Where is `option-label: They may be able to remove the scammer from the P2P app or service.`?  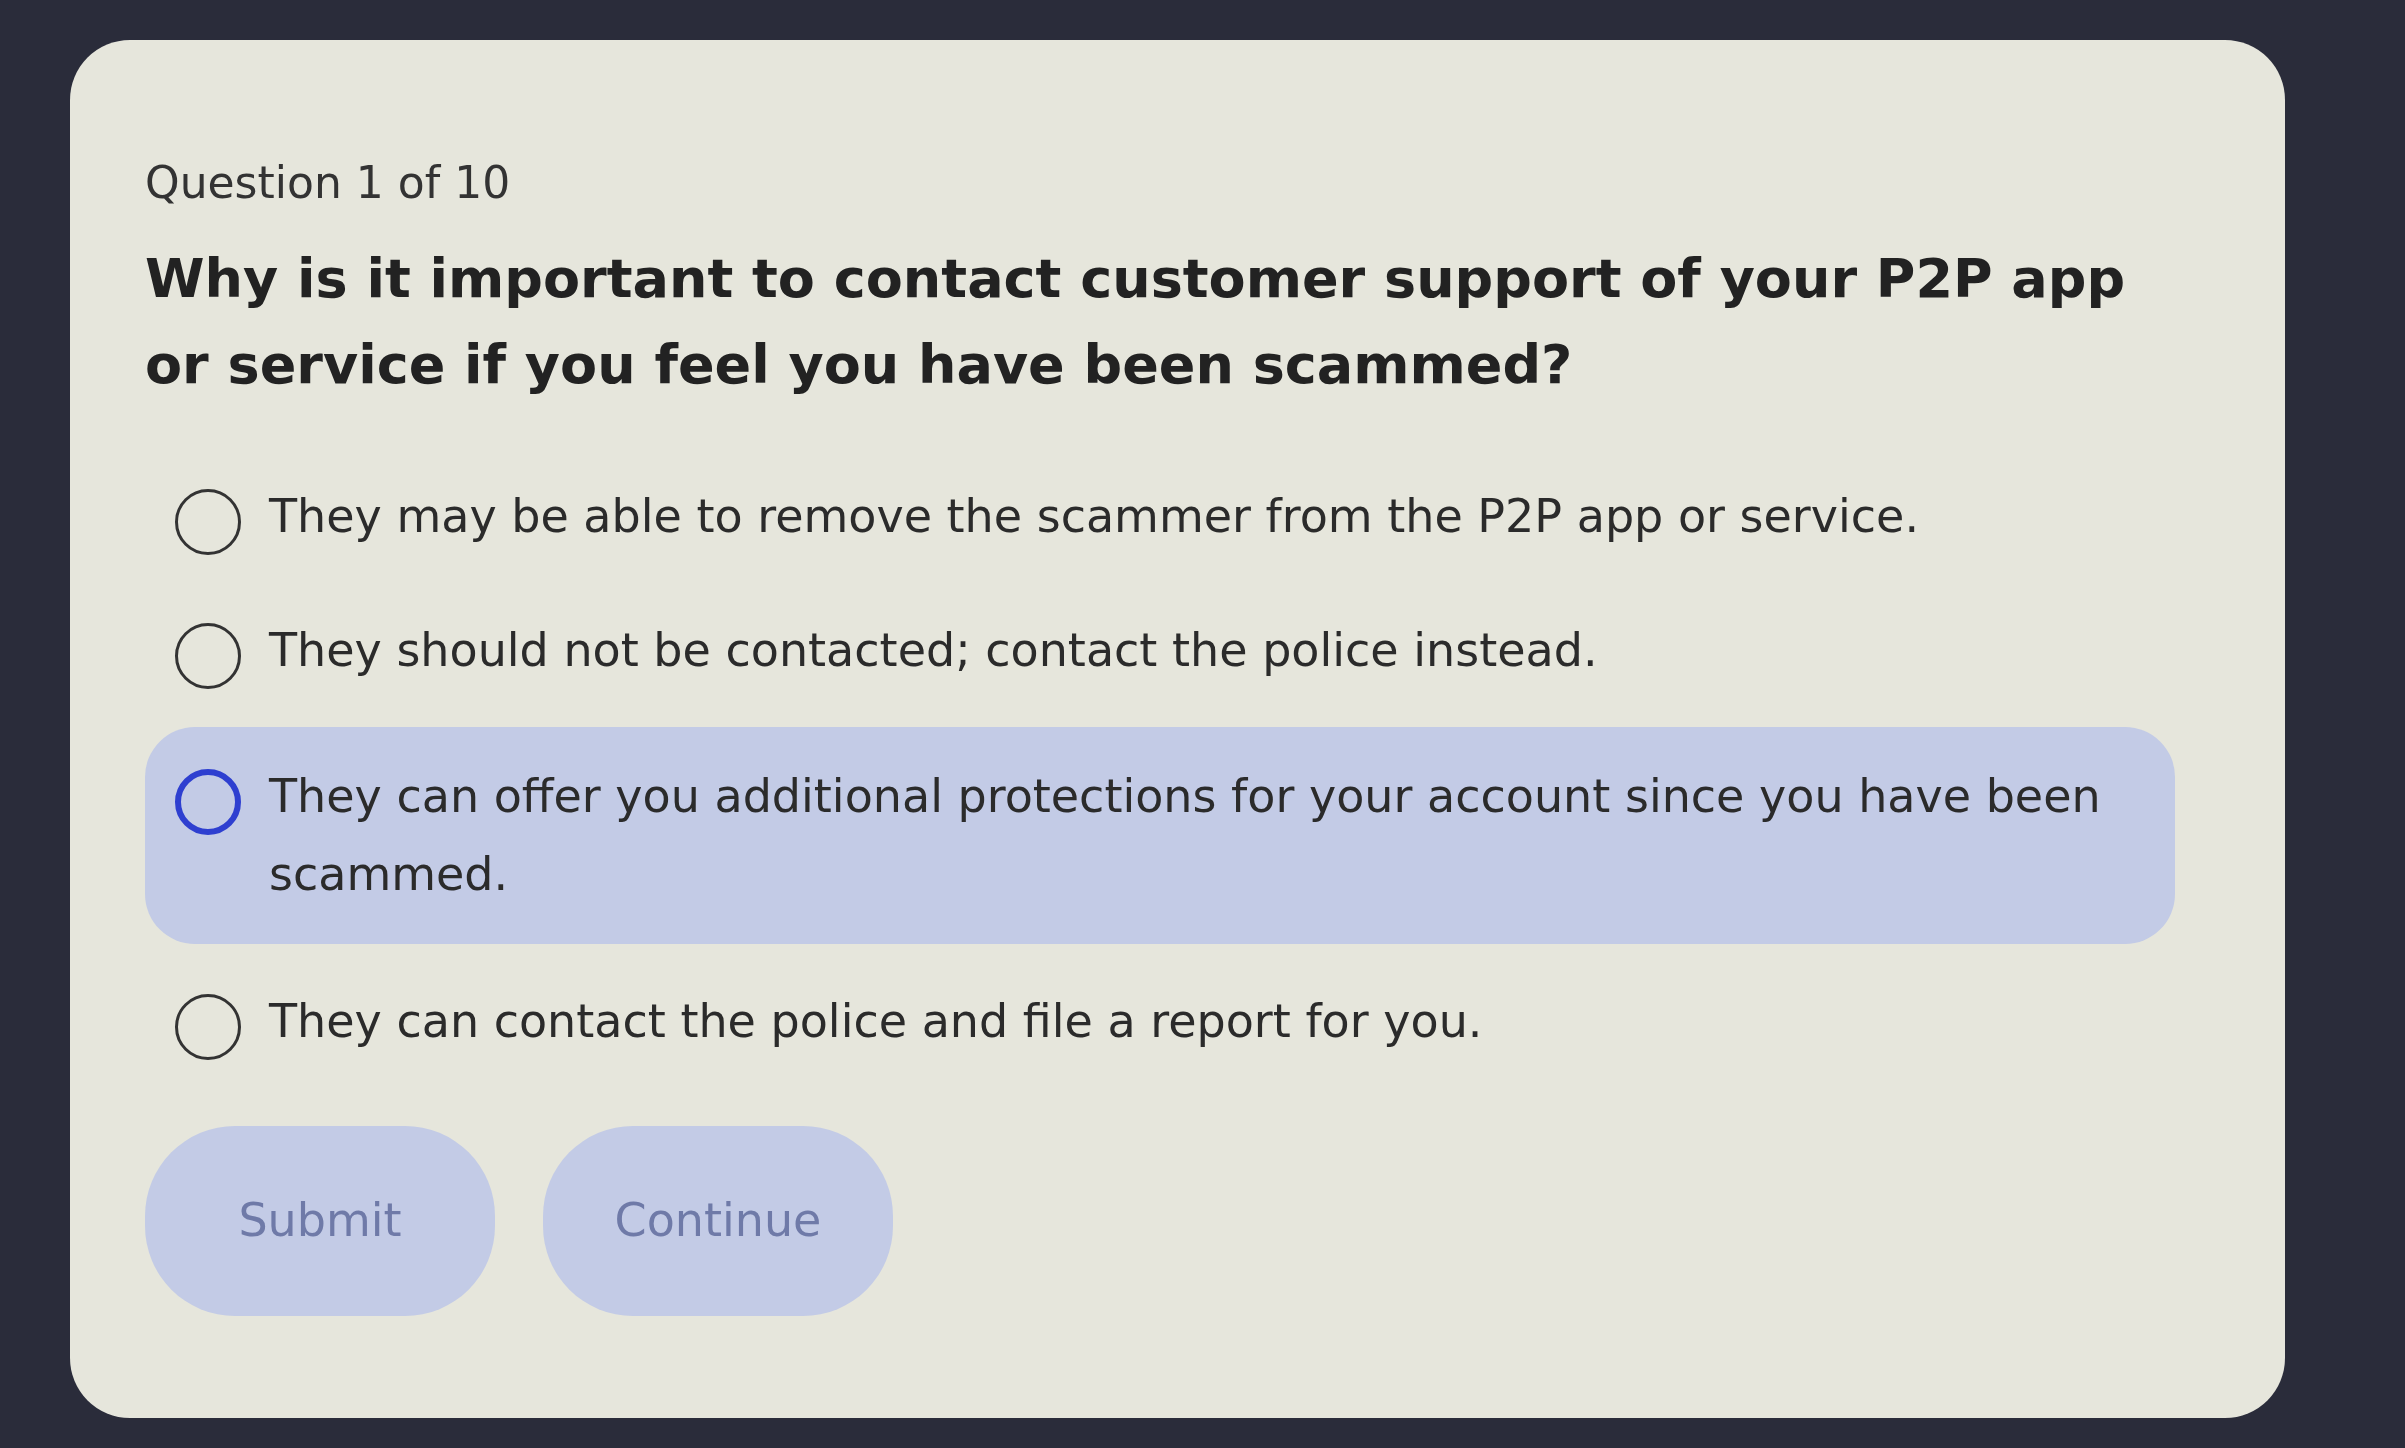 option-label: They may be able to remove the scammer from the P2P app or service. is located at coordinates (1094, 516).